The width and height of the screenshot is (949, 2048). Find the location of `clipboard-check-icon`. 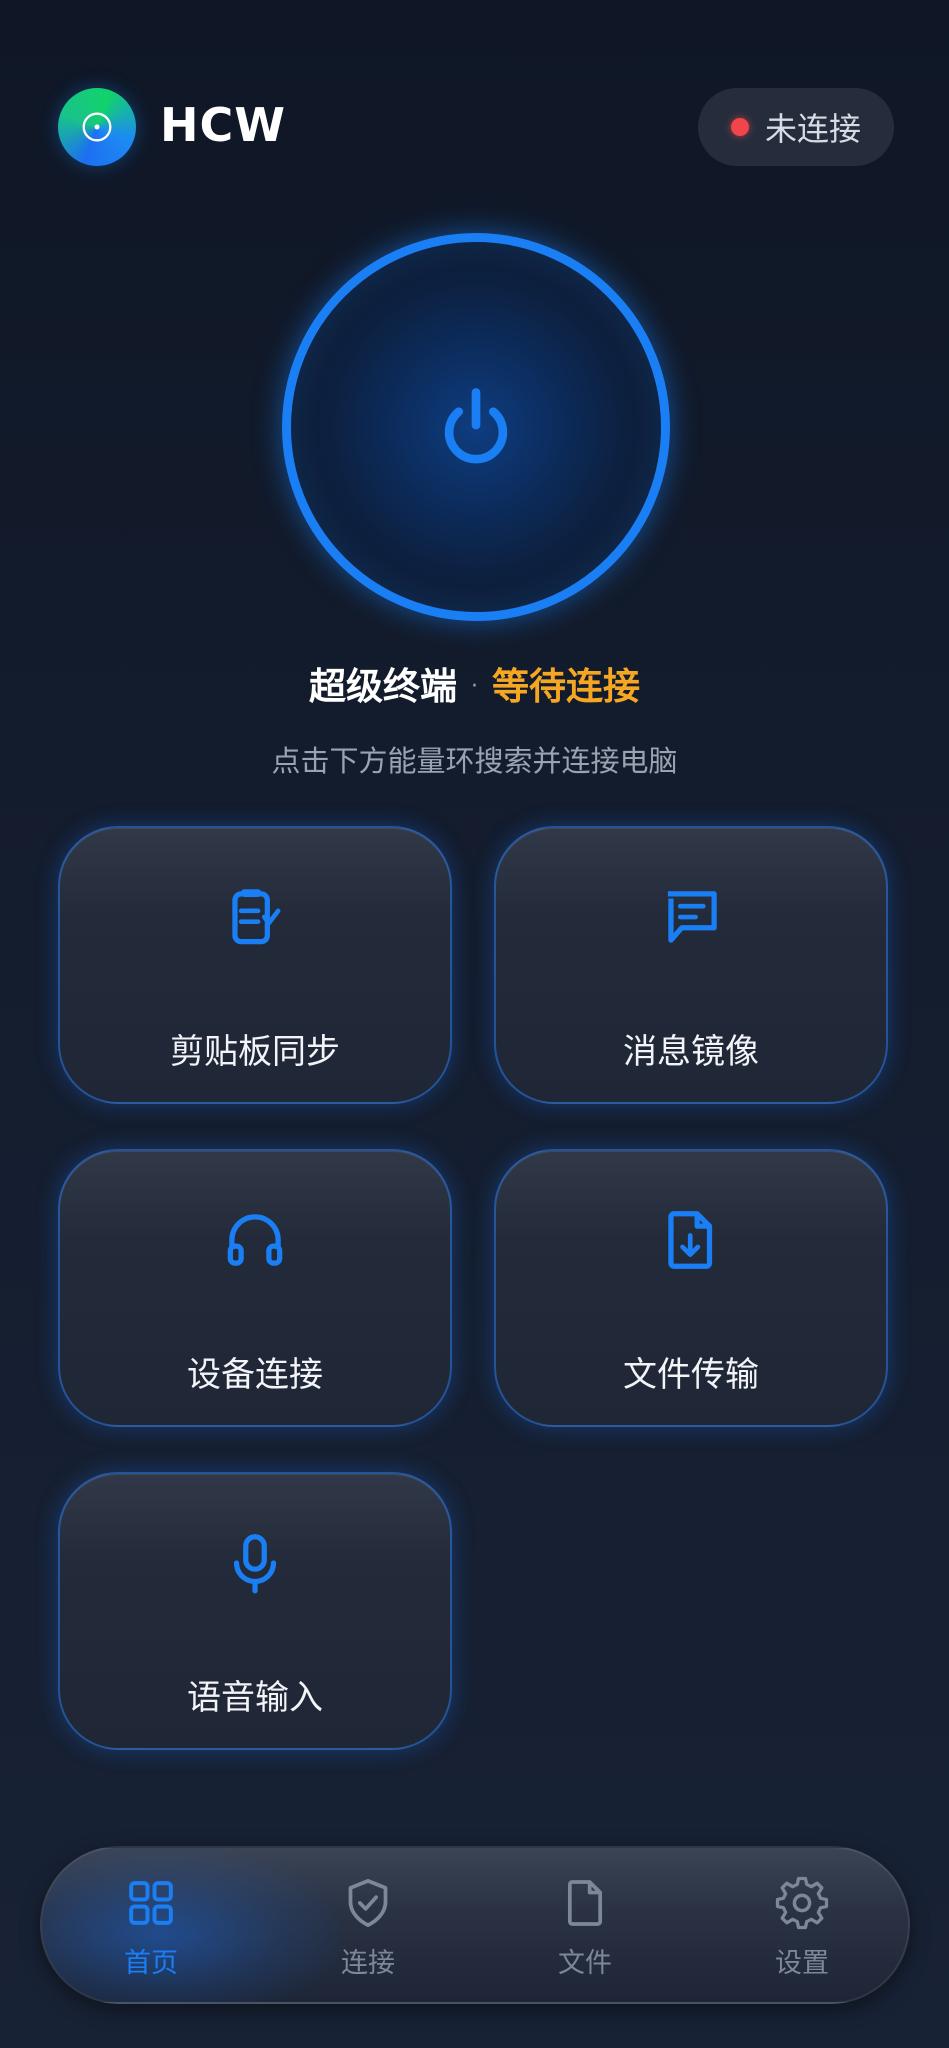

clipboard-check-icon is located at coordinates (256, 917).